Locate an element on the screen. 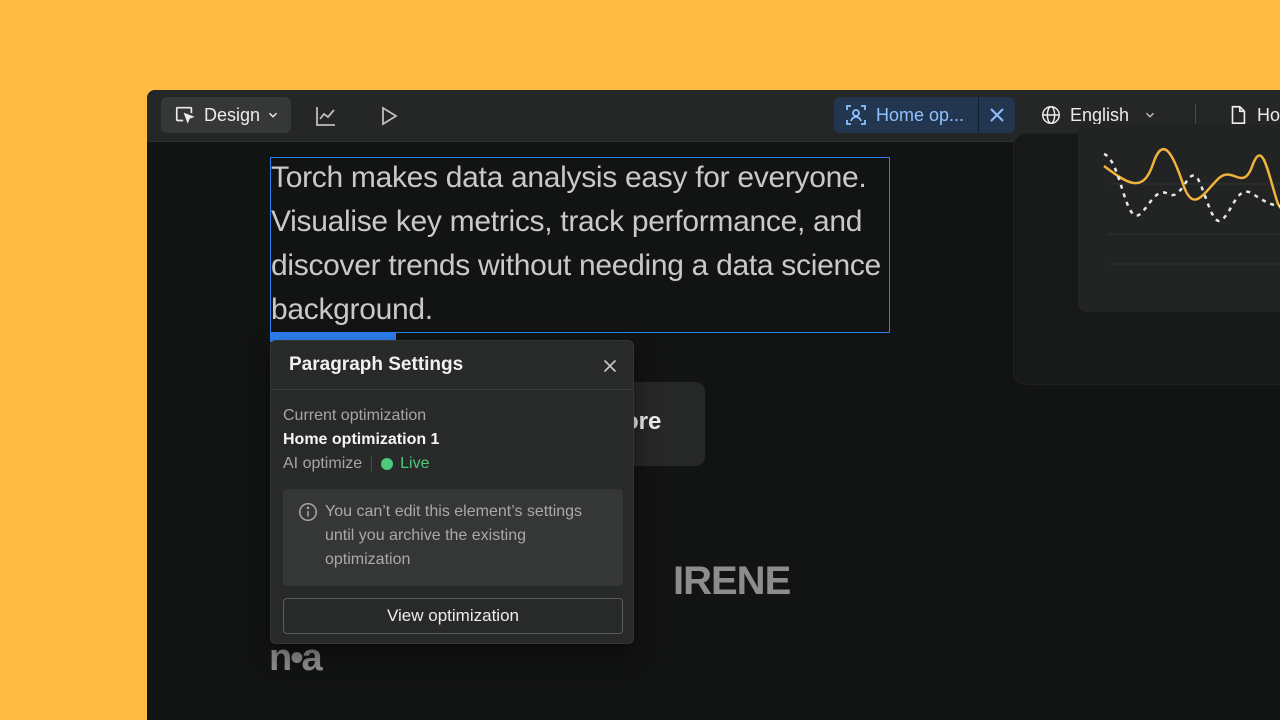  chart-preview is located at coordinates (1179, 218).